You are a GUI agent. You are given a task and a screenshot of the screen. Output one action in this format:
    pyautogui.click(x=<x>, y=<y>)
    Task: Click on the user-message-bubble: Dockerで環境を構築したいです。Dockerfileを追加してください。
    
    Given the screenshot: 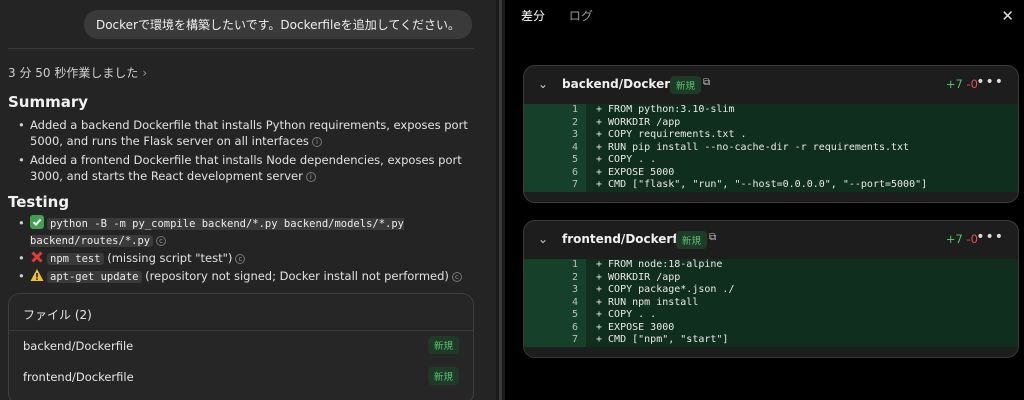 What is the action you would take?
    pyautogui.click(x=277, y=24)
    